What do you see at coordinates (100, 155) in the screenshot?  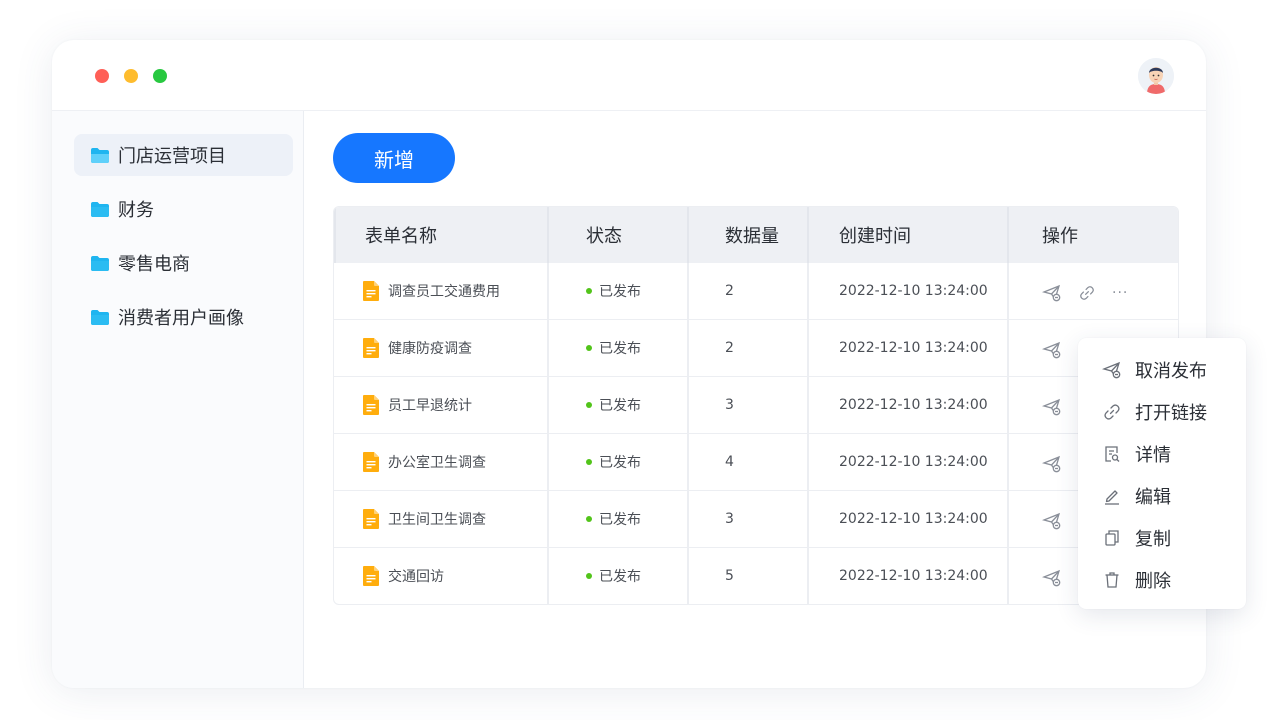 I see `folder-open-icon` at bounding box center [100, 155].